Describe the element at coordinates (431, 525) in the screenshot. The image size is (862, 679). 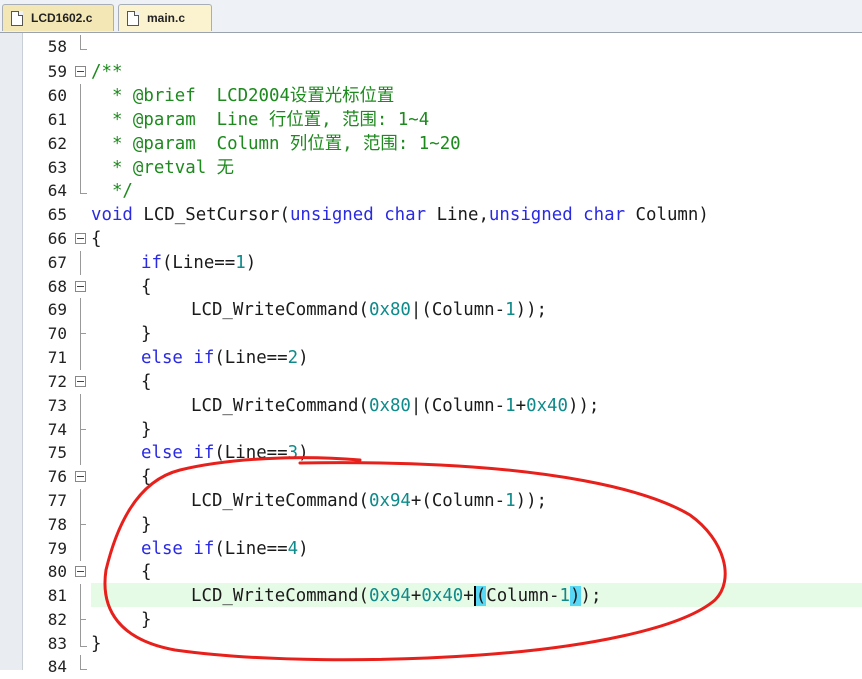
I see `code-line: 78 }` at that location.